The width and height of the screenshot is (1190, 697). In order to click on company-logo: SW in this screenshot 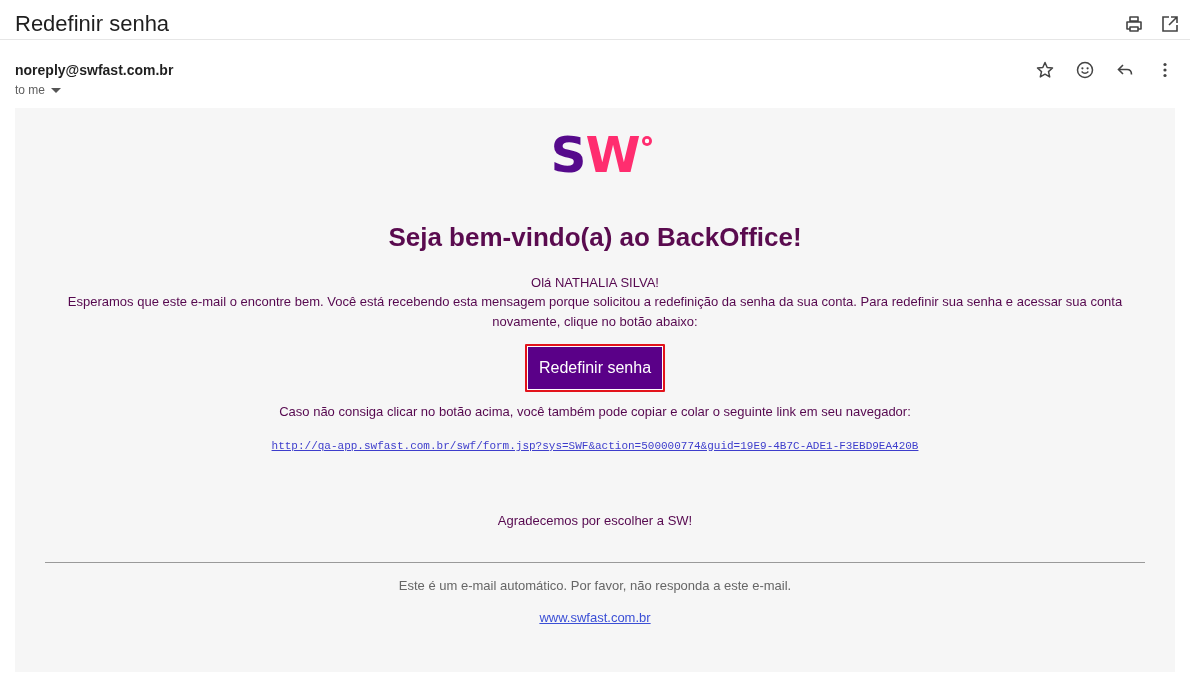, I will do `click(595, 155)`.